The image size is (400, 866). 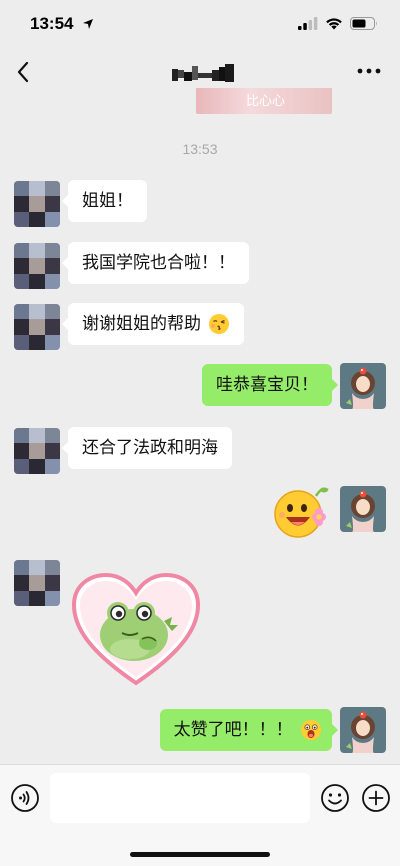 I want to click on more-functions-plus-icon, so click(x=376, y=798).